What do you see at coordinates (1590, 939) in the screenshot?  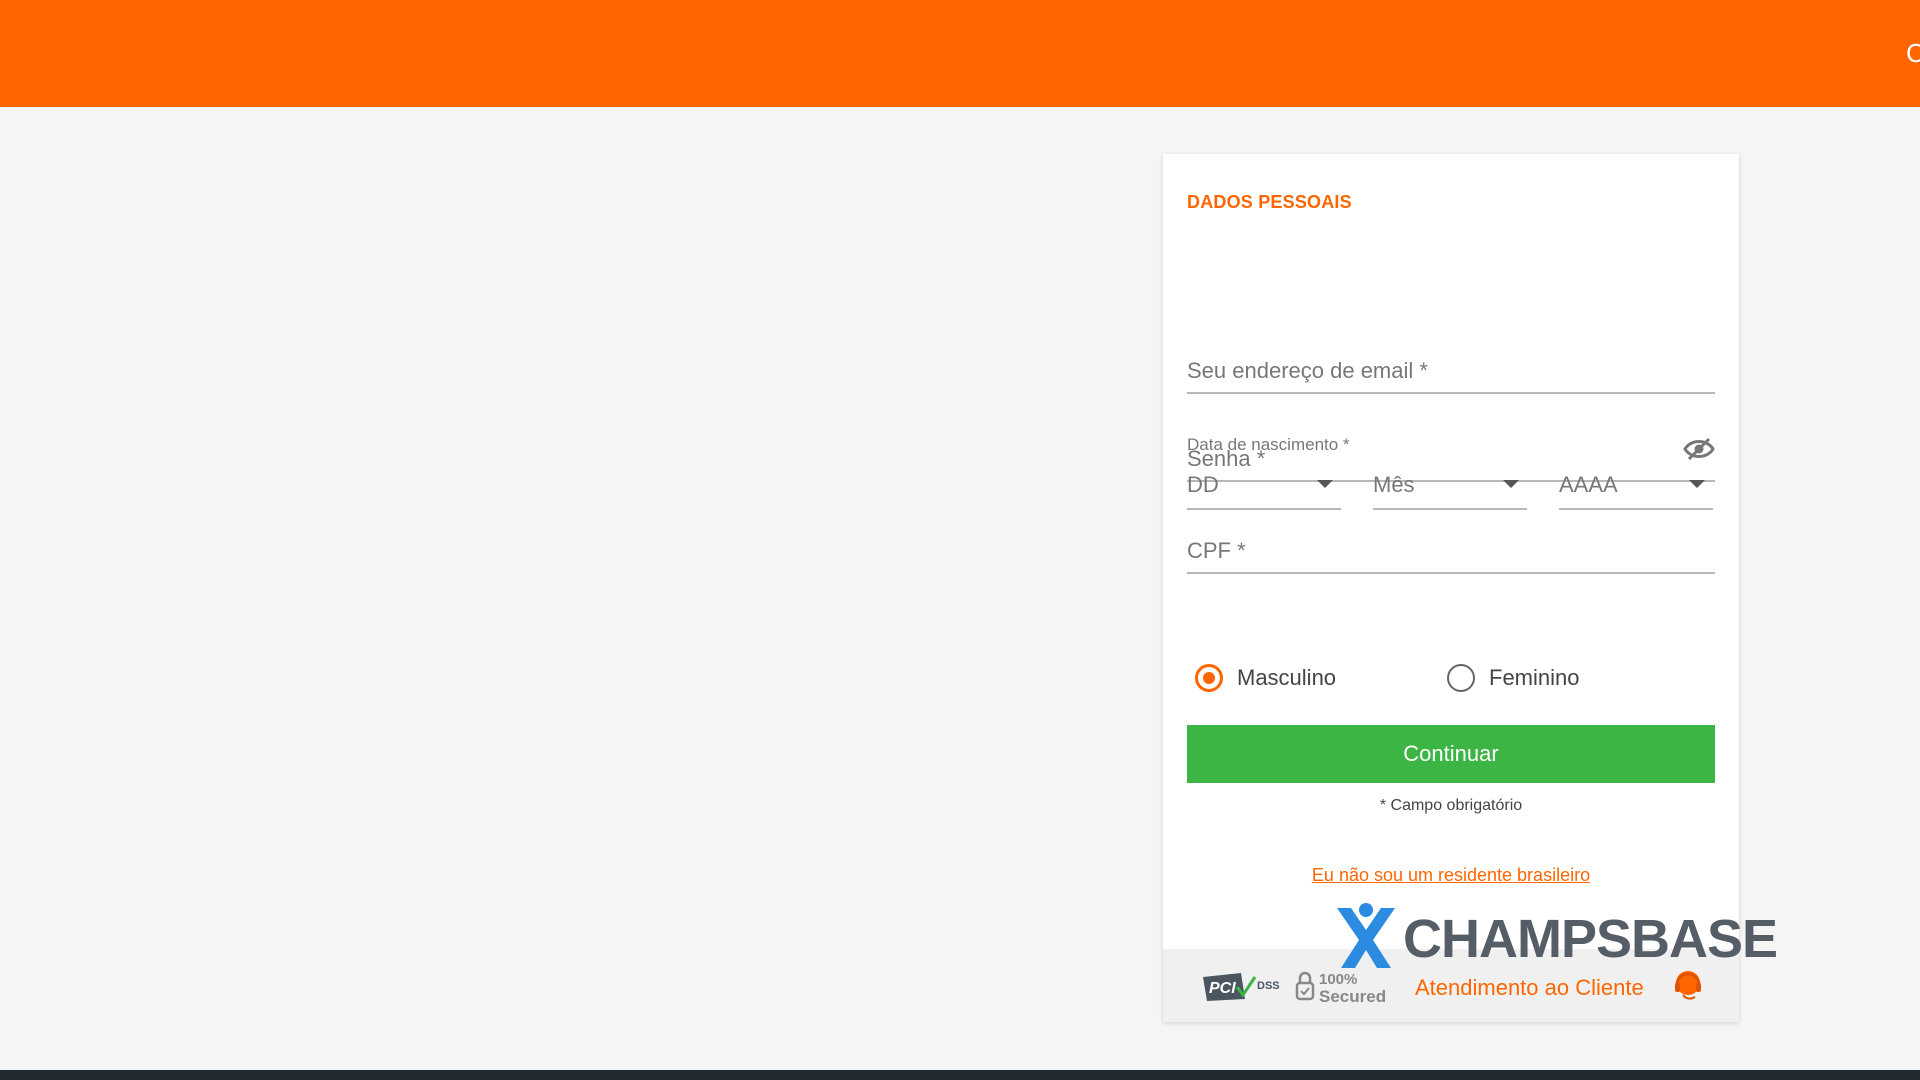 I see `watermark-text: CHAMPSBASE` at bounding box center [1590, 939].